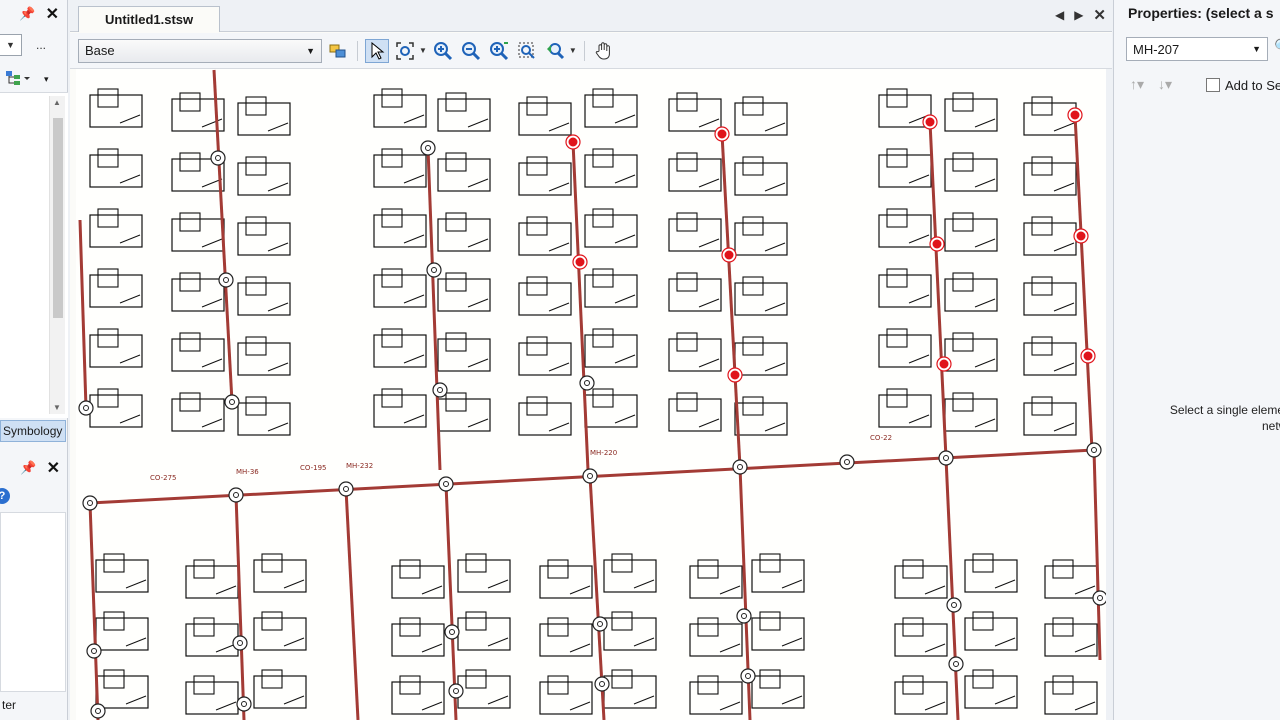 This screenshot has height=720, width=1280. Describe the element at coordinates (881, 438) in the screenshot. I see `map-label: CO-22` at that location.